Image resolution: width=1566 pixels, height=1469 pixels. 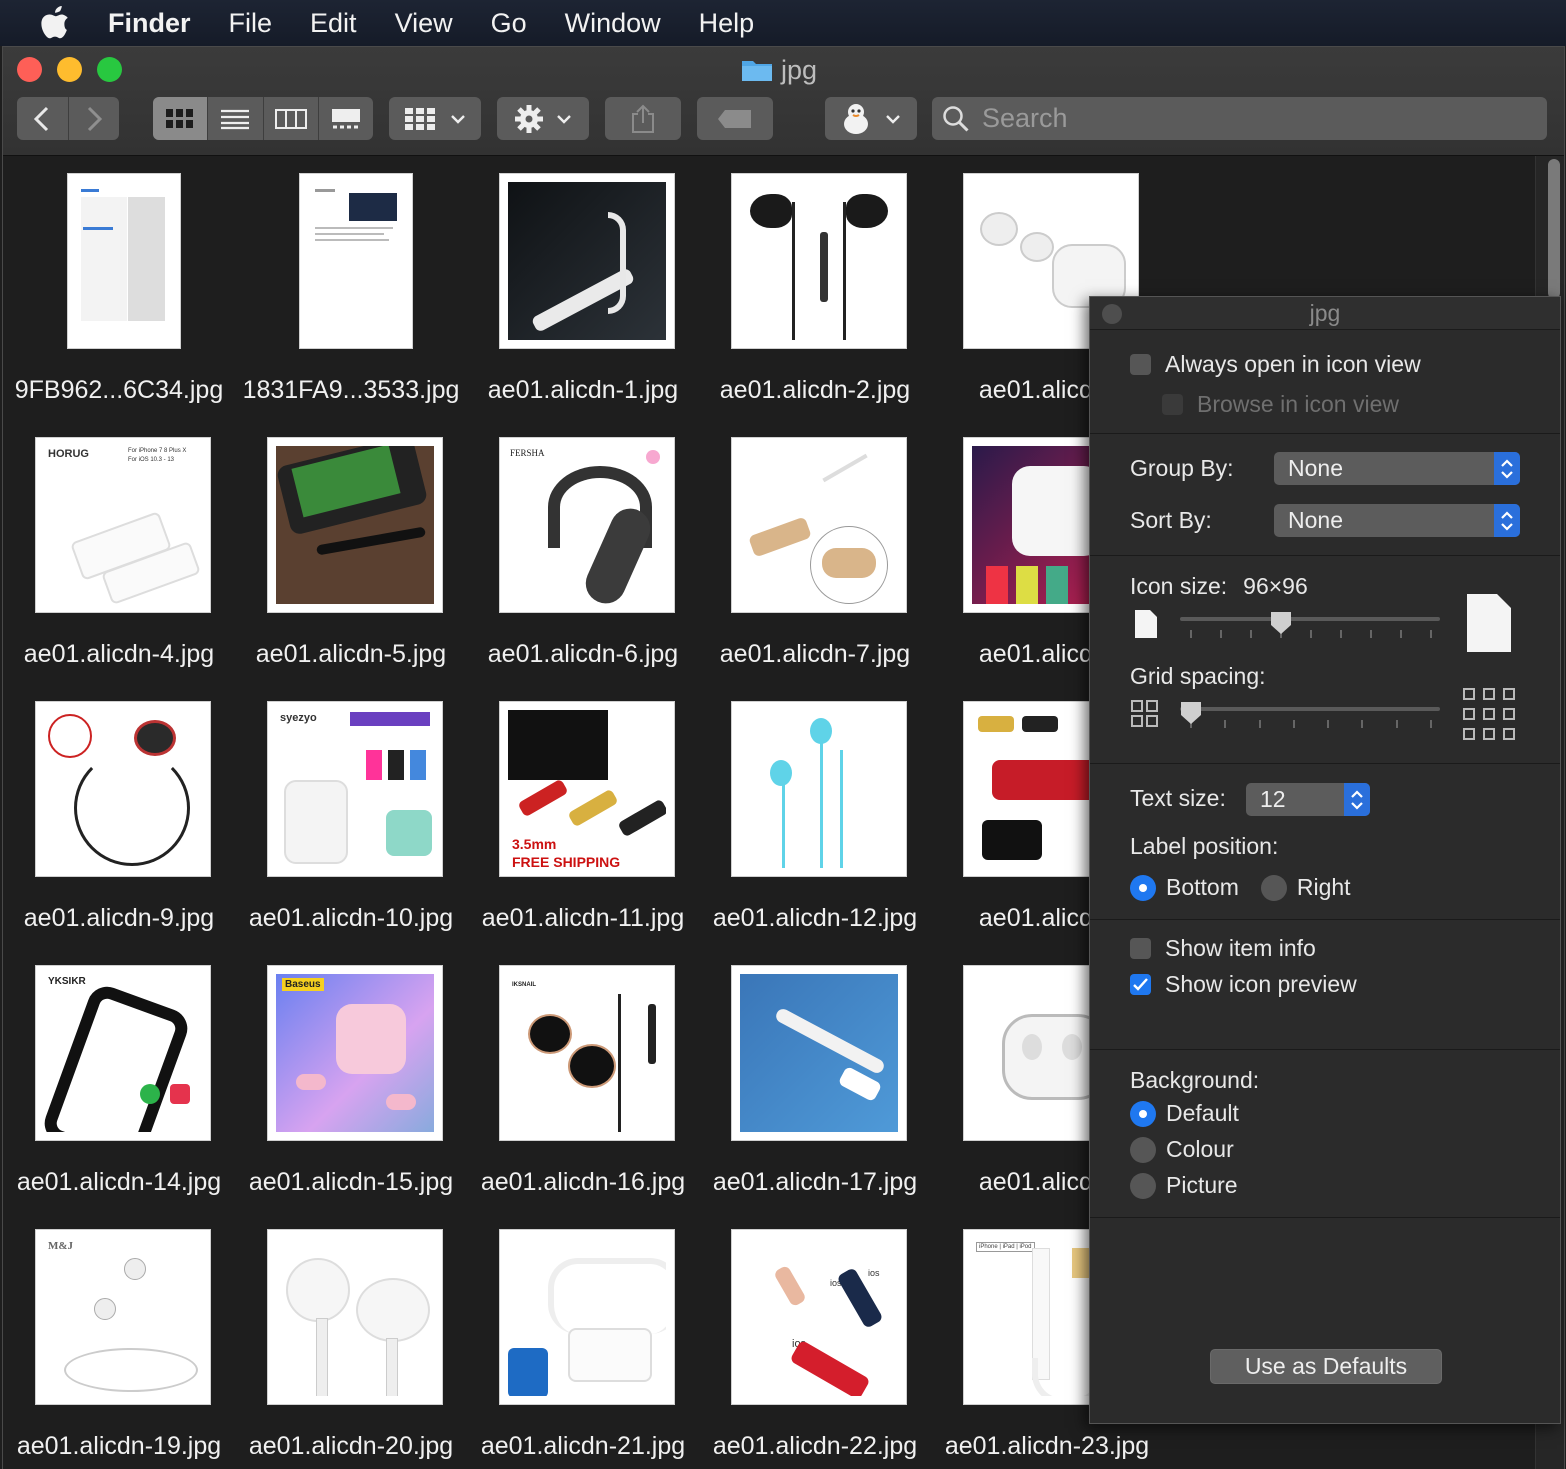 What do you see at coordinates (1397, 520) in the screenshot?
I see `sort-by-popup: None` at bounding box center [1397, 520].